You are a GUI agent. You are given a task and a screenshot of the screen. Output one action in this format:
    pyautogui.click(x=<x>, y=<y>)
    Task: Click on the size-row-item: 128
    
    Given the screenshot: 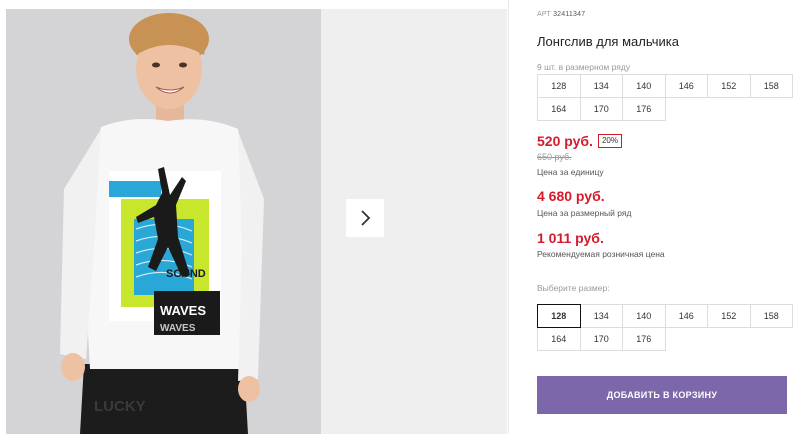 What is the action you would take?
    pyautogui.click(x=559, y=86)
    